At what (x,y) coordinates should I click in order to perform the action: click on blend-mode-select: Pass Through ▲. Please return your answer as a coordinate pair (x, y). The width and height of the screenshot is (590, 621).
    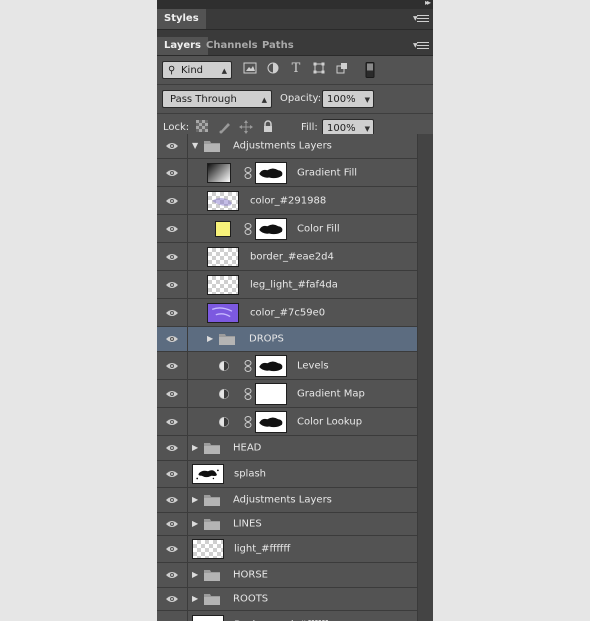
    Looking at the image, I should click on (217, 99).